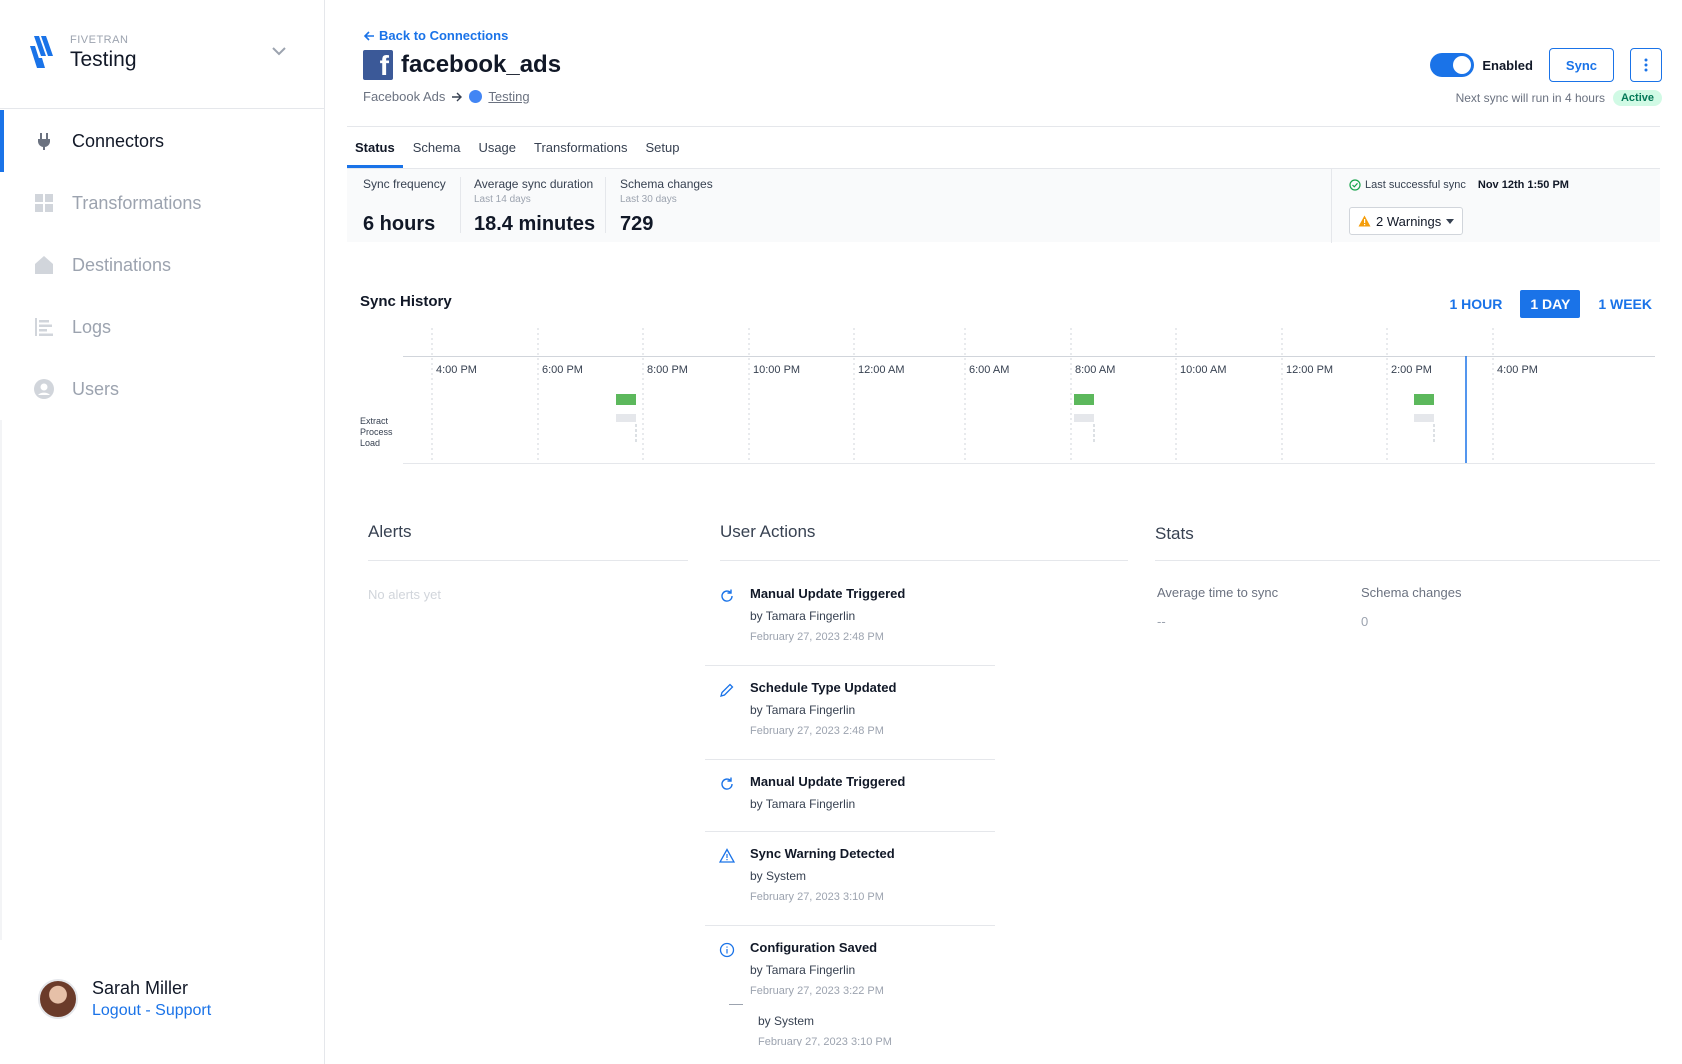  What do you see at coordinates (534, 184) in the screenshot?
I see `stat-label: Average sync duration` at bounding box center [534, 184].